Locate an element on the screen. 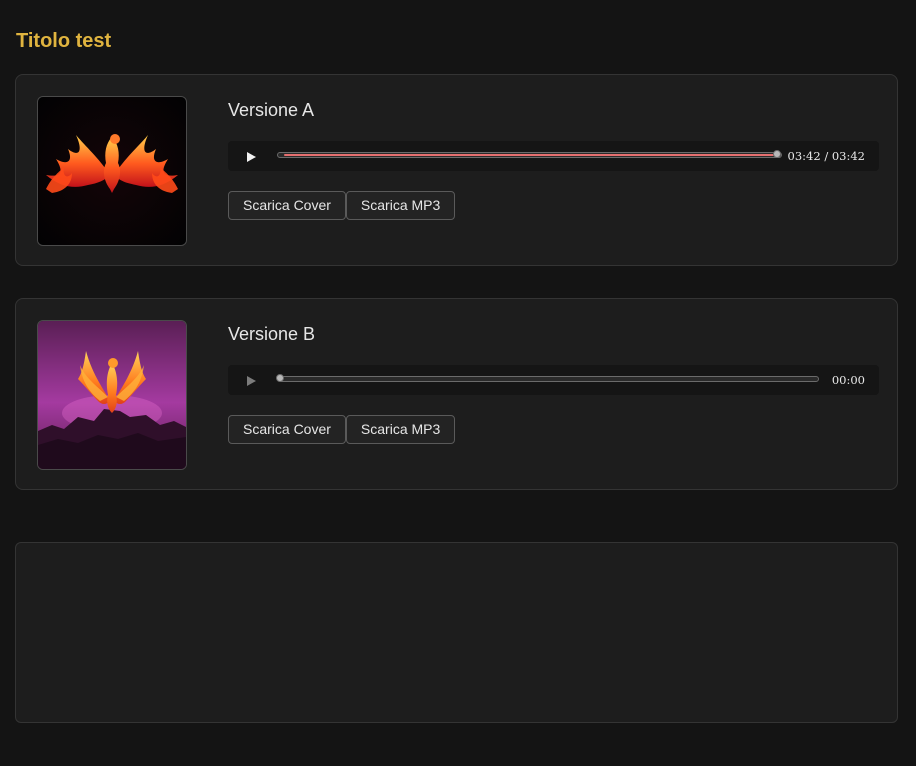 The height and width of the screenshot is (766, 916). audio-player-b: 00:00 is located at coordinates (553, 380).